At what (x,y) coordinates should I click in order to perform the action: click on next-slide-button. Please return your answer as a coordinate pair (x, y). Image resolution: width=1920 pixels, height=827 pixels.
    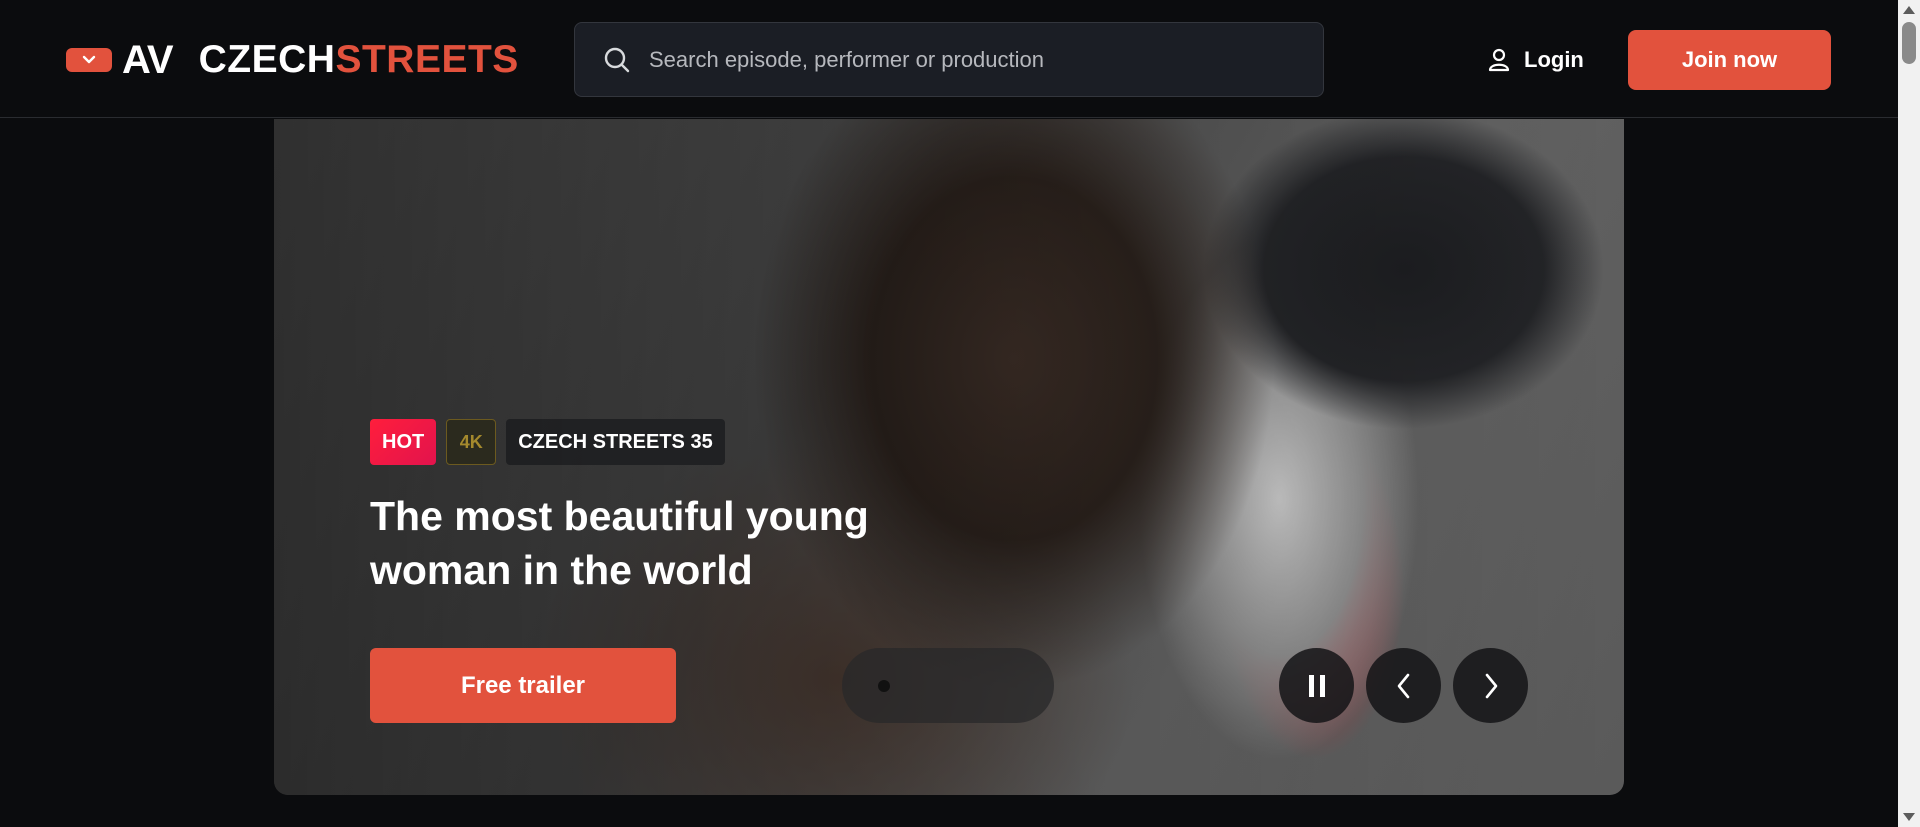
    Looking at the image, I should click on (1490, 685).